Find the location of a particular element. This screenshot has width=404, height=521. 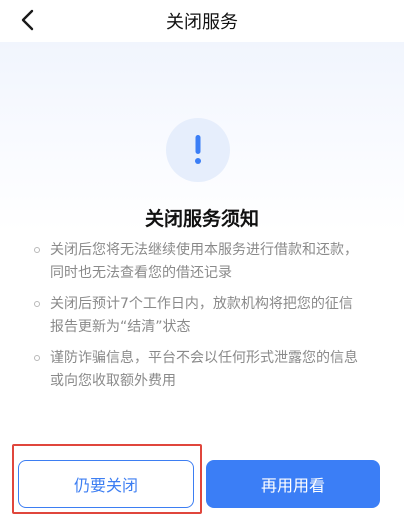

notice-item: 关闭后预计7个工作日内，放款机构将把您的征信报告更新为“结清”状态 is located at coordinates (199, 316).